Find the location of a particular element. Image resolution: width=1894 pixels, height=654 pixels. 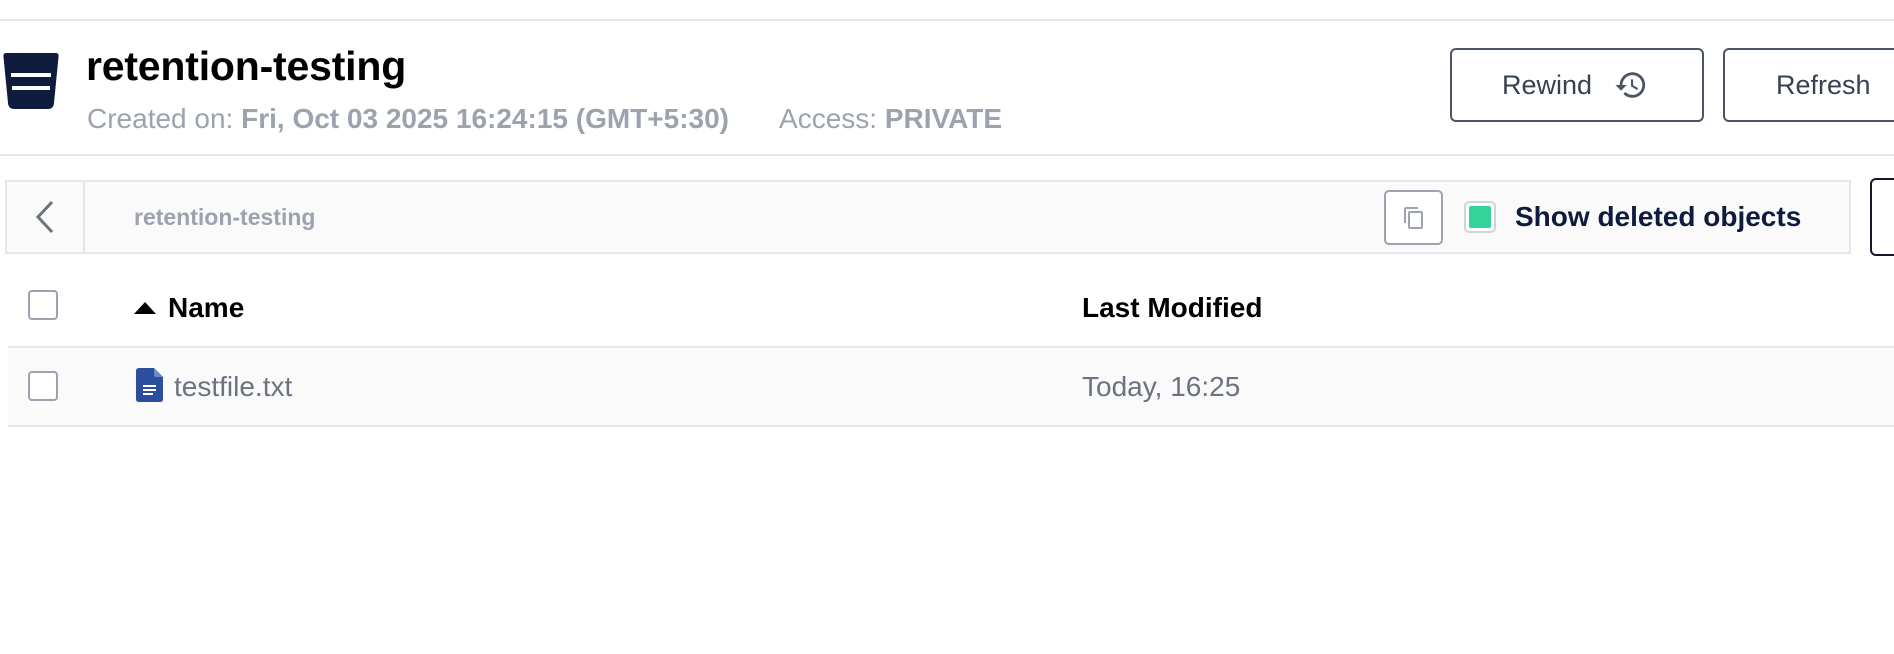

access-label: Access: is located at coordinates (828, 118).